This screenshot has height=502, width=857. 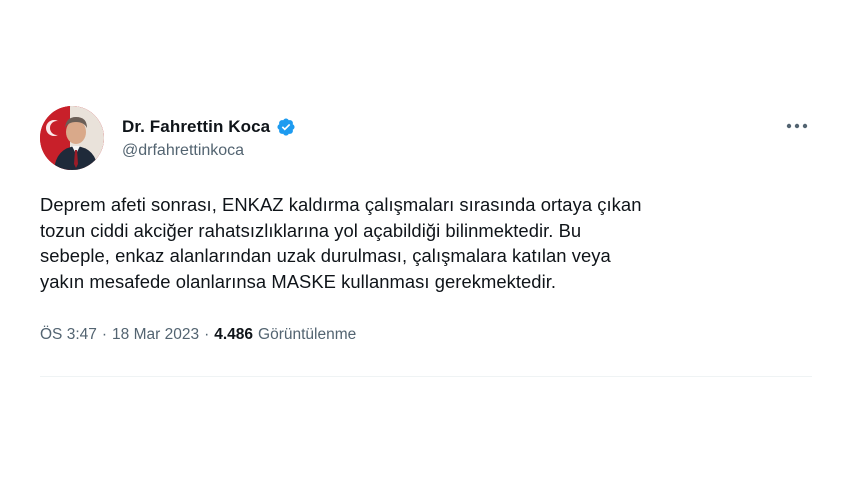 I want to click on profile-photo, so click(x=72, y=138).